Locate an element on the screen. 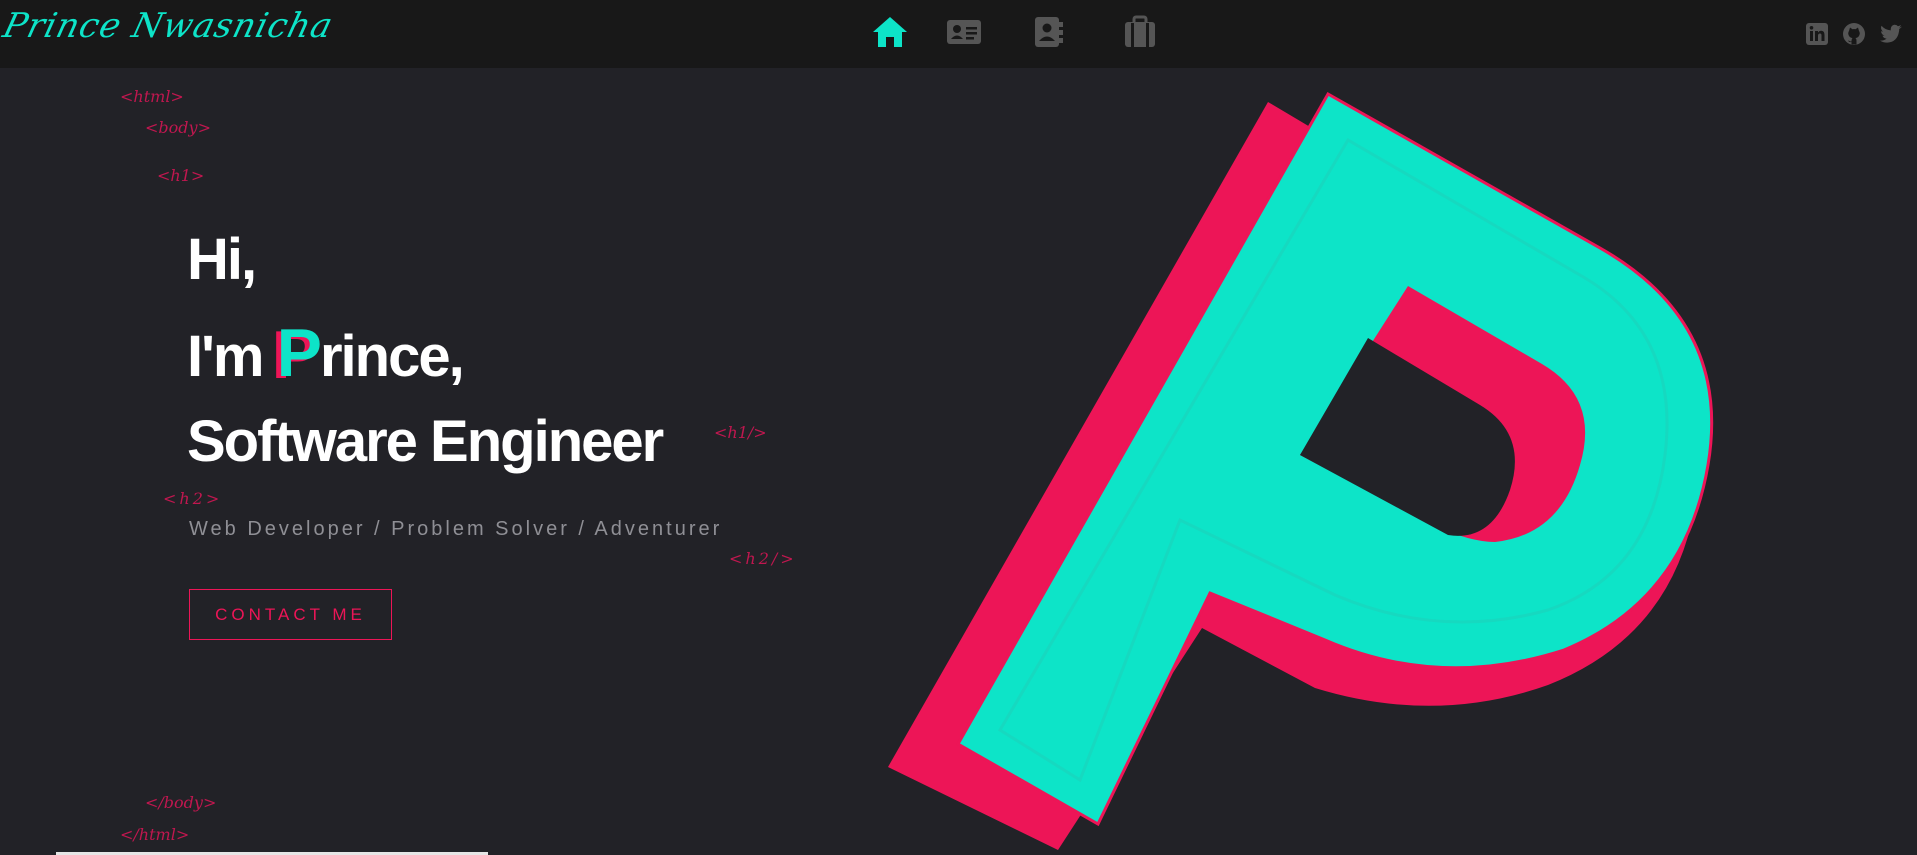 The width and height of the screenshot is (1917, 855). hero-name-line: I'm Prince, is located at coordinates (326, 353).